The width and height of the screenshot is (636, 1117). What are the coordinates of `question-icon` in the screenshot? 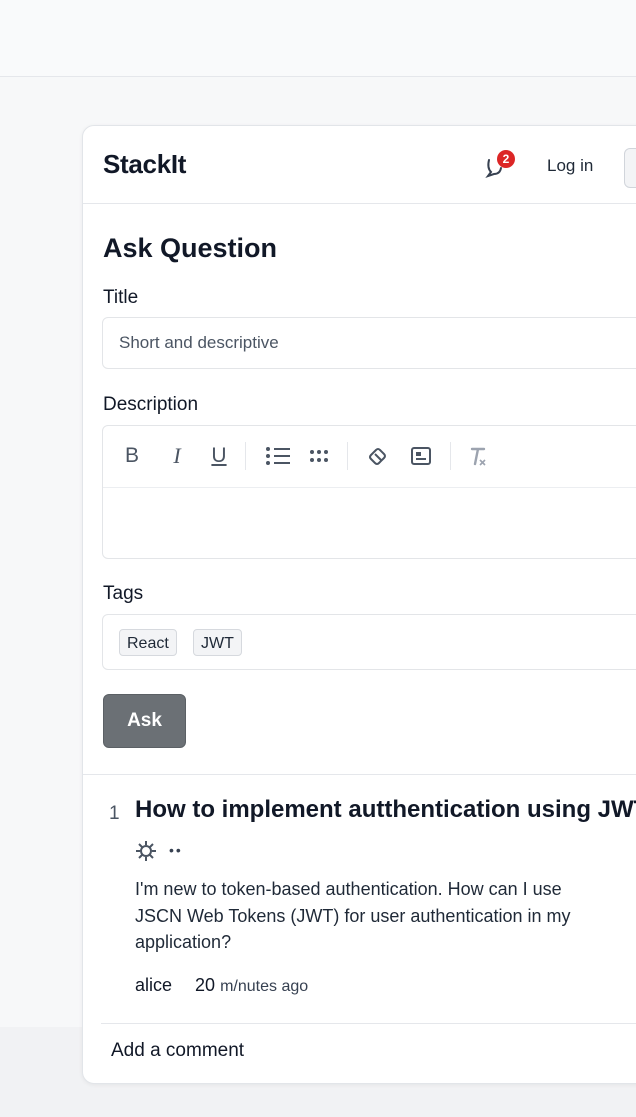 It's located at (146, 853).